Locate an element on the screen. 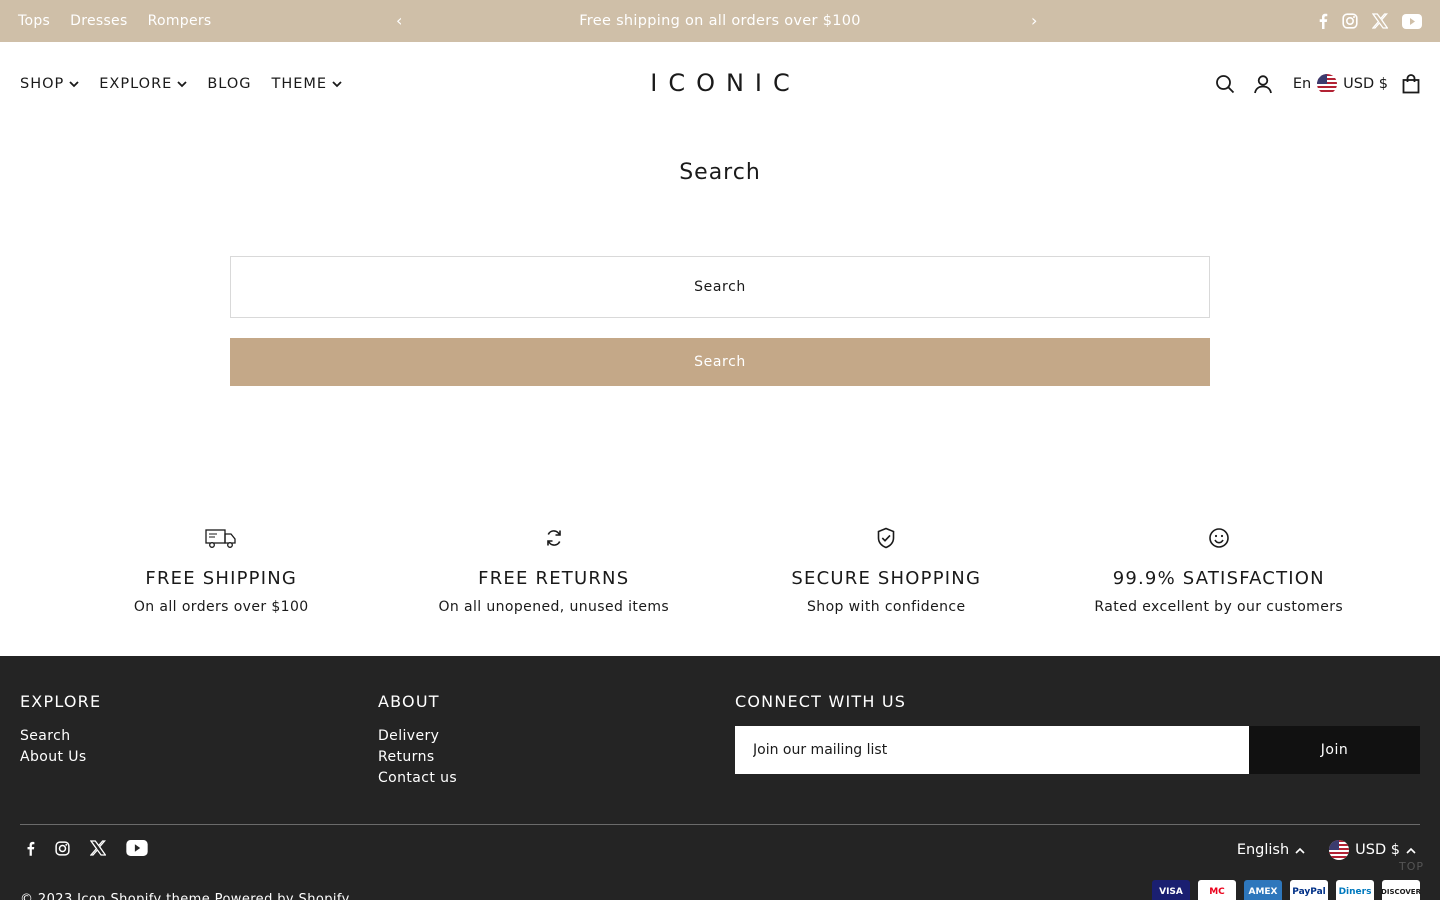 This screenshot has height=900, width=1440. announcement-next-arrow: › is located at coordinates (1034, 20).